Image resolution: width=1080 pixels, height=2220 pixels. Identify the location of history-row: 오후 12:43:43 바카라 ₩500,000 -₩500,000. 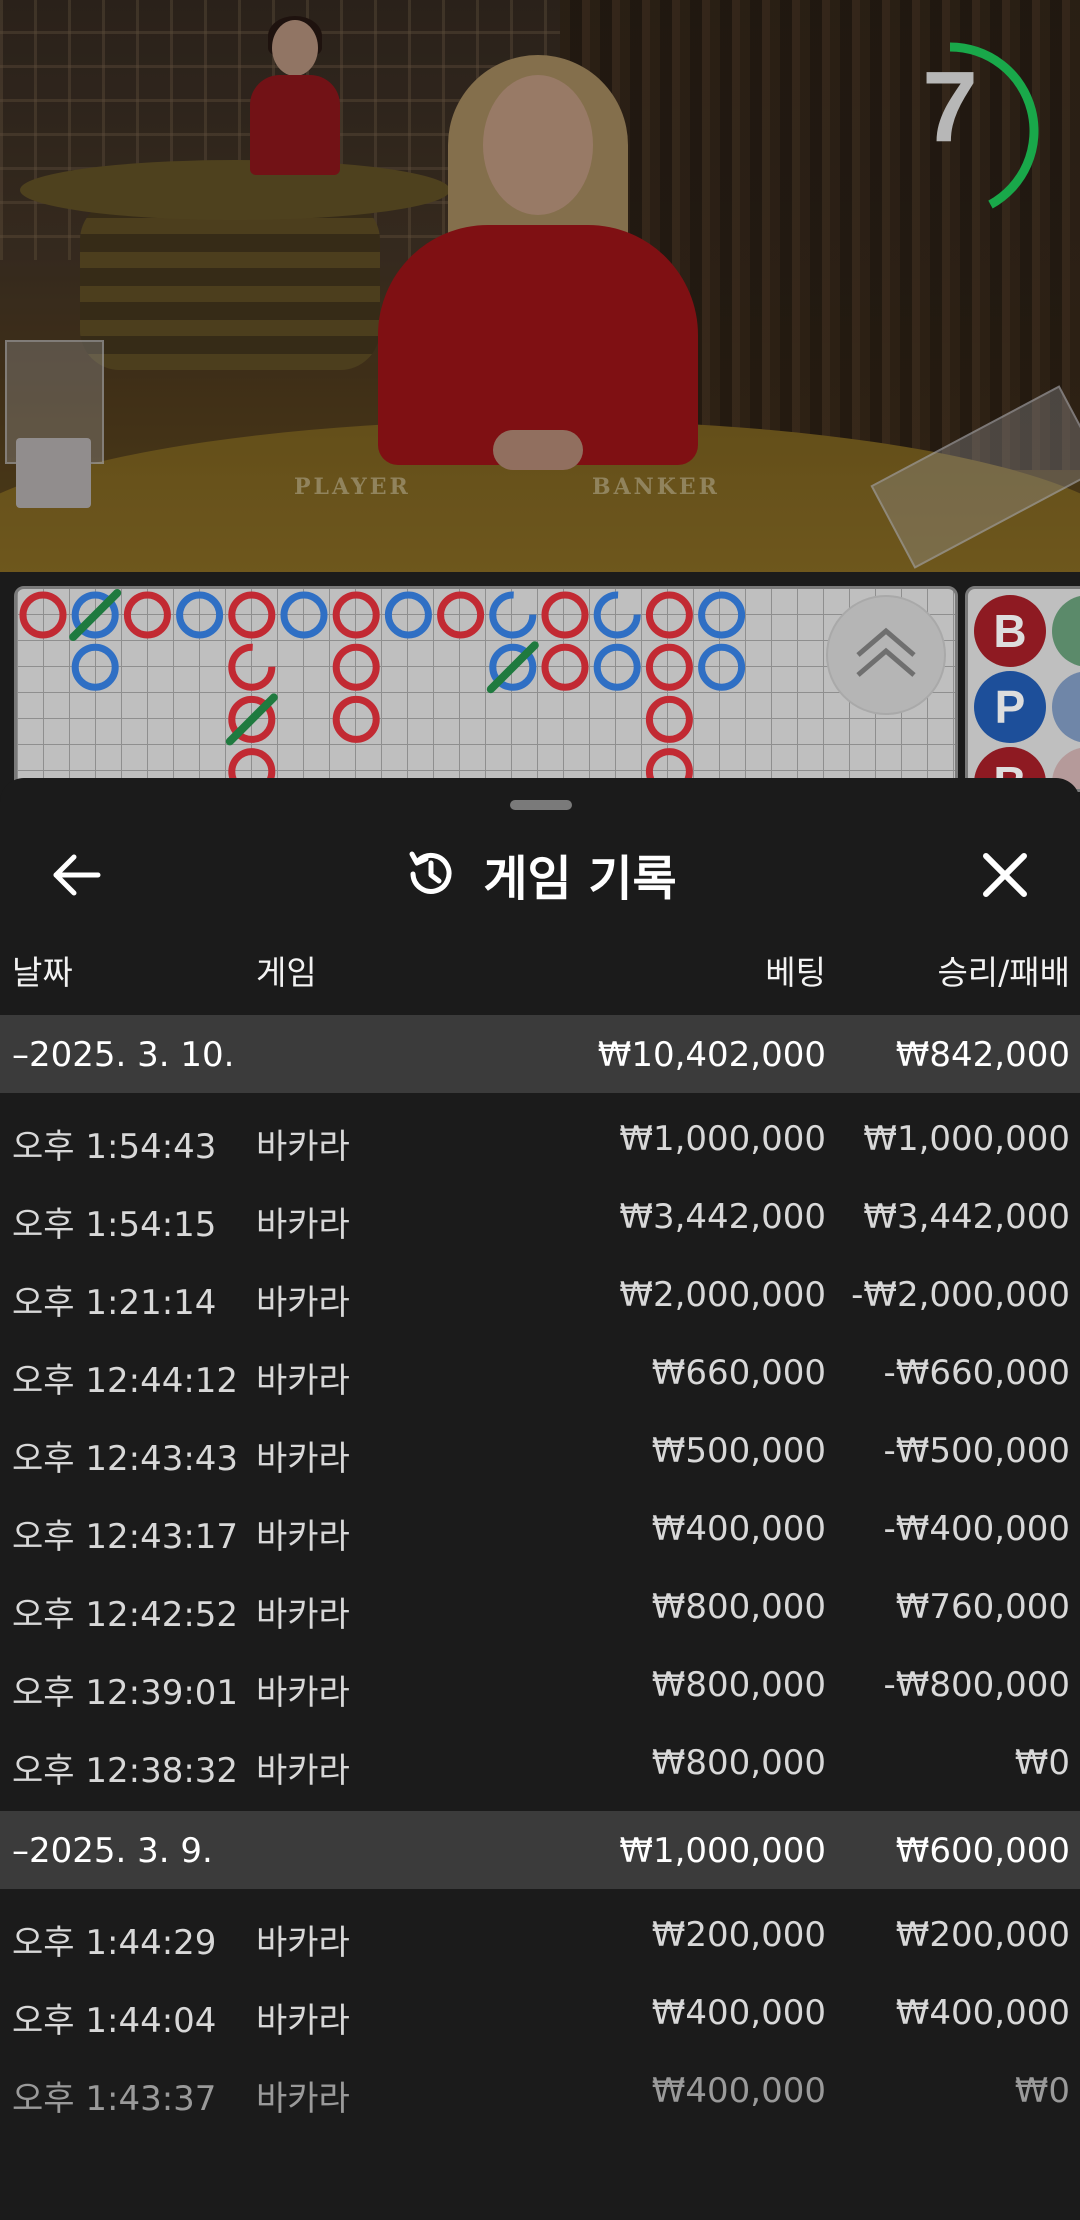
(540, 1450).